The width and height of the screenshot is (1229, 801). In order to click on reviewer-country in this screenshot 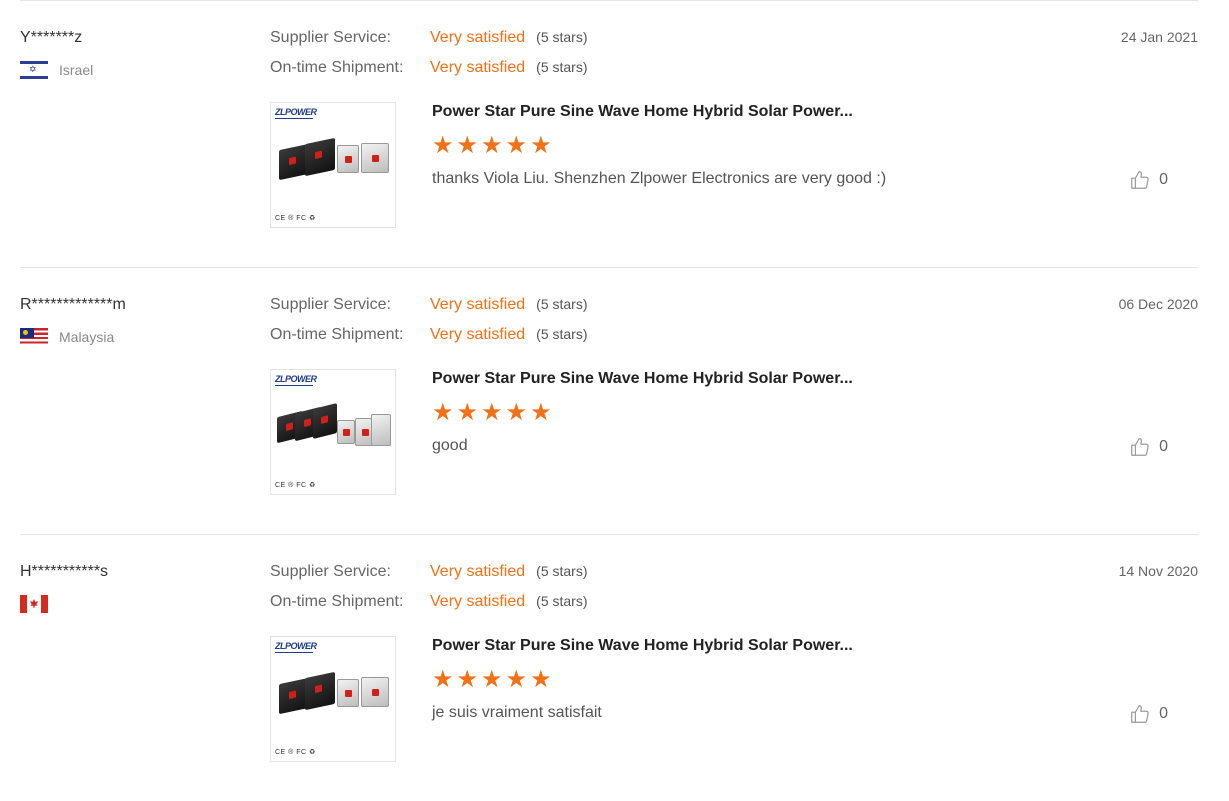, I will do `click(39, 604)`.